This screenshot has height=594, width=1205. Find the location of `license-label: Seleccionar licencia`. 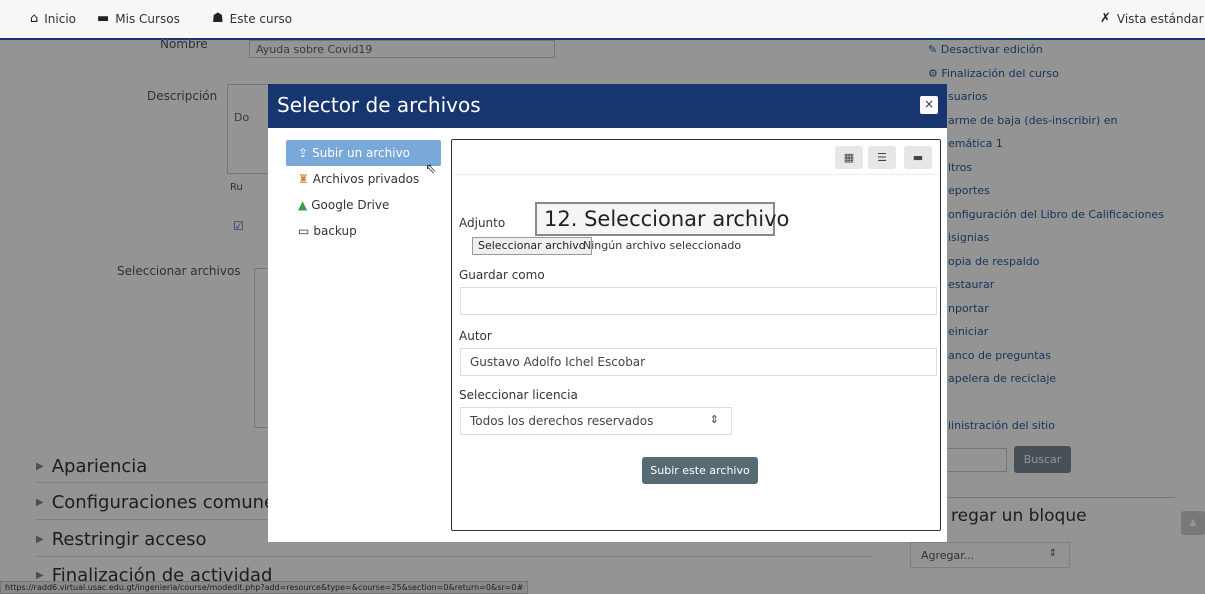

license-label: Seleccionar licencia is located at coordinates (518, 395).